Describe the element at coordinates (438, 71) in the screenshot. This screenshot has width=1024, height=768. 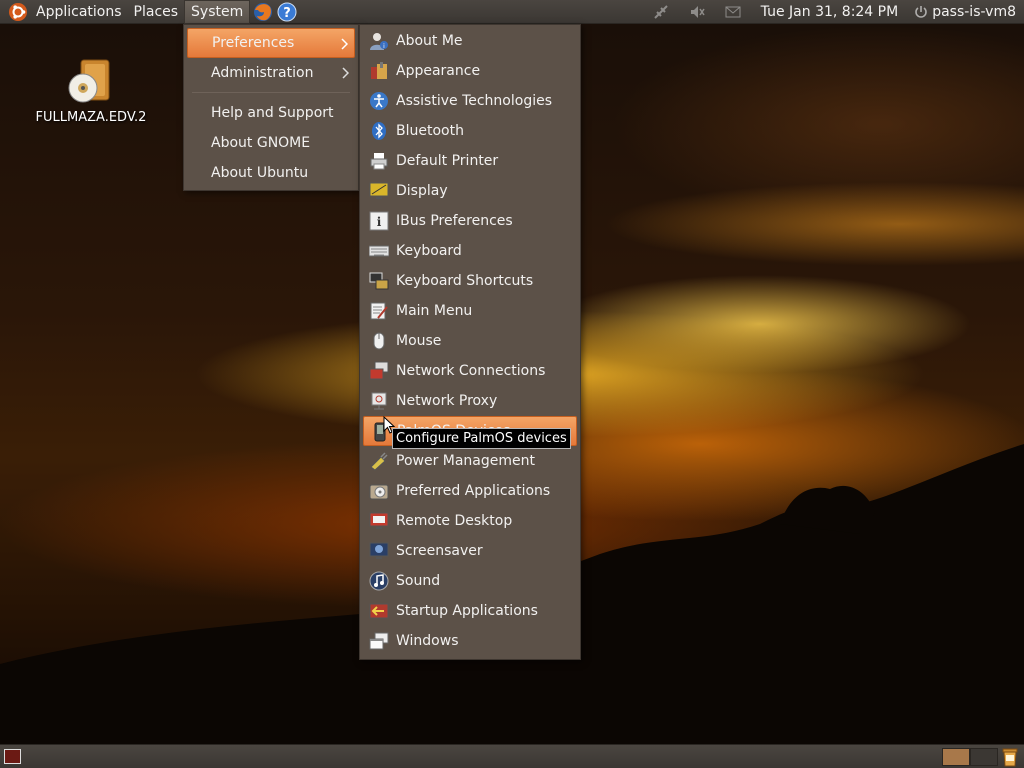
I see `menu-item-label: Appearance` at that location.